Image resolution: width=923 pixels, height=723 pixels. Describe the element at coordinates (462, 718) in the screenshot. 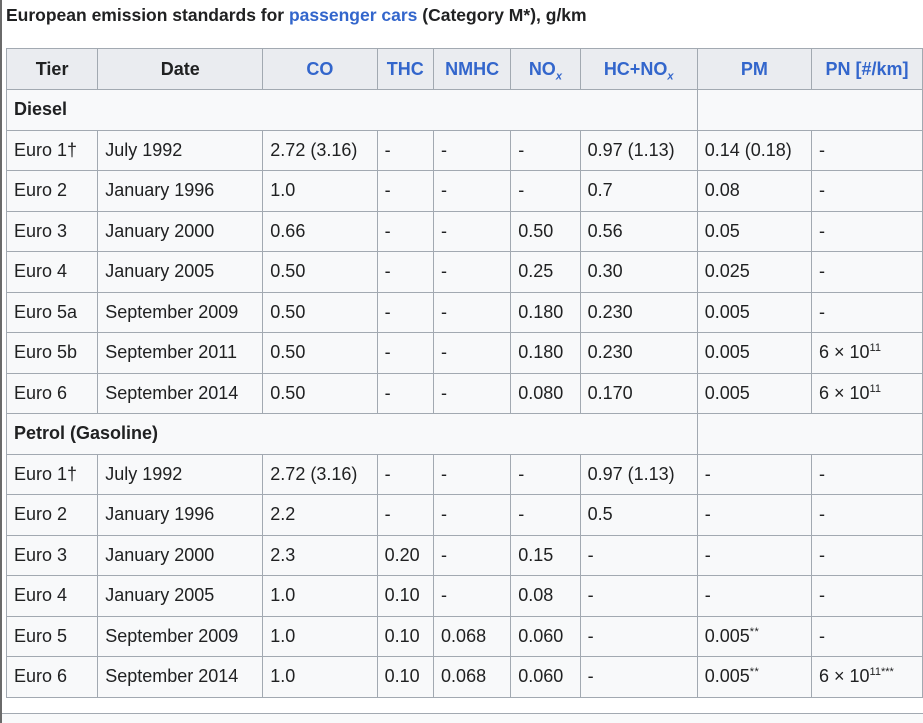

I see `table-footer-edge` at that location.